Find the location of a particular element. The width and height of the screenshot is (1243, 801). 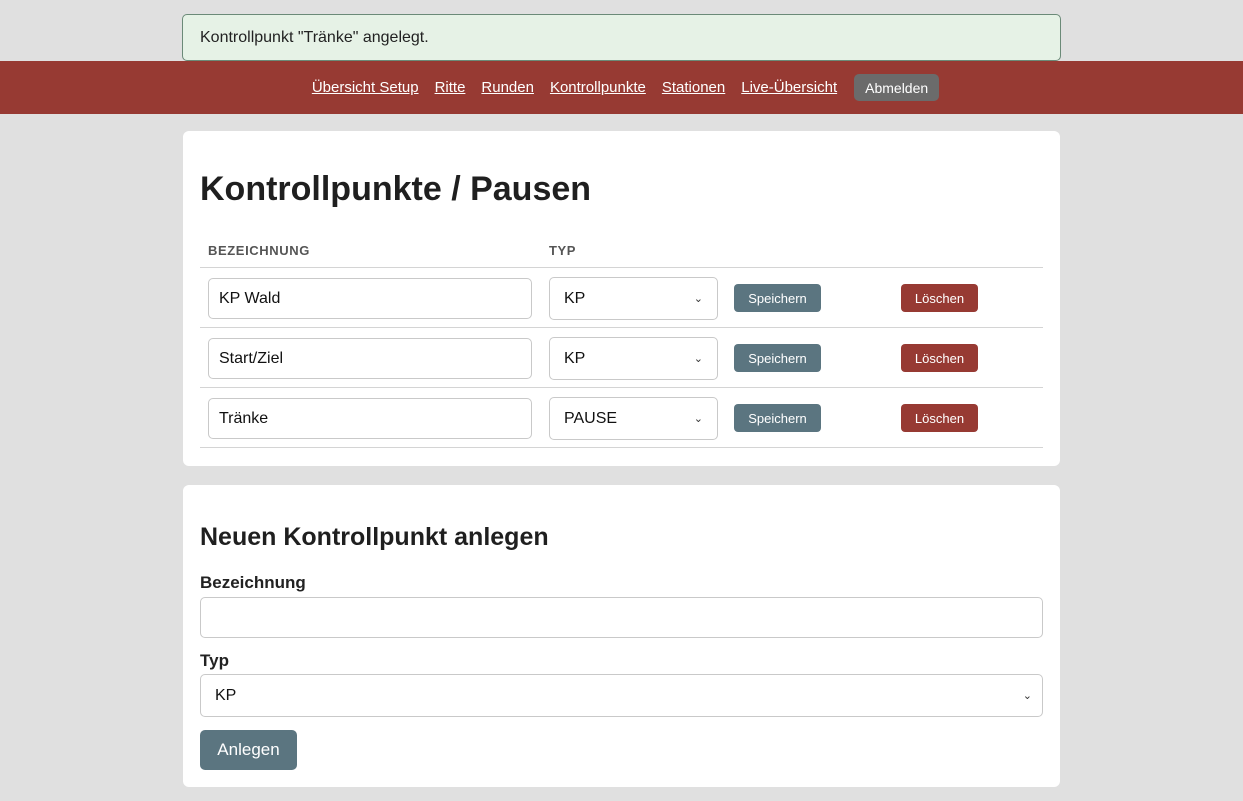

page-title: Kontrollpunkte / Pausen is located at coordinates (396, 189).